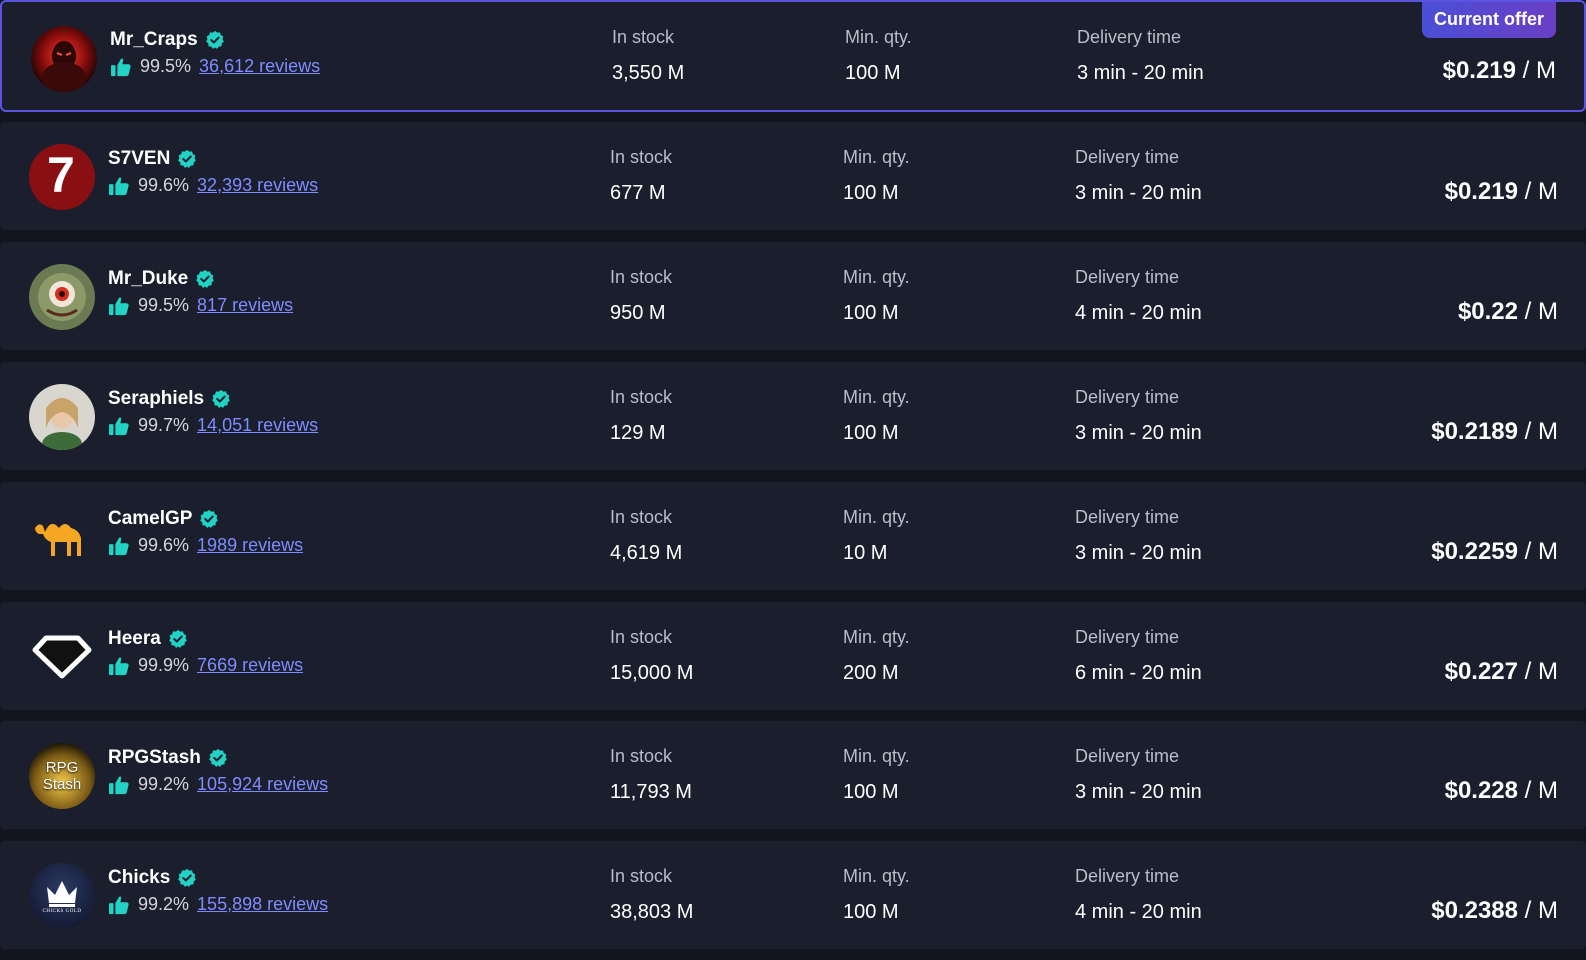 The height and width of the screenshot is (960, 1586). What do you see at coordinates (245, 305) in the screenshot?
I see `reviews-link: 817 reviews` at bounding box center [245, 305].